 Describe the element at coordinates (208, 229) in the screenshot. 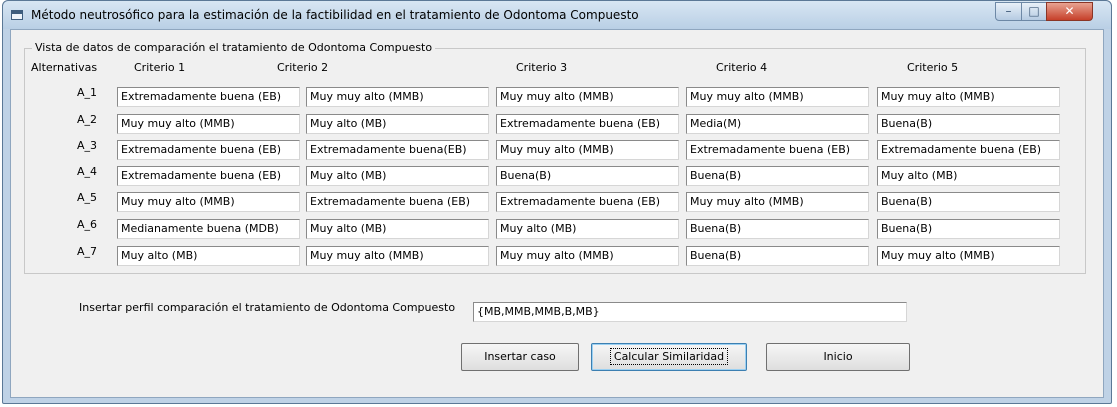

I see `cell-a6-criterion-1: Medianamente buena (MDB)` at that location.